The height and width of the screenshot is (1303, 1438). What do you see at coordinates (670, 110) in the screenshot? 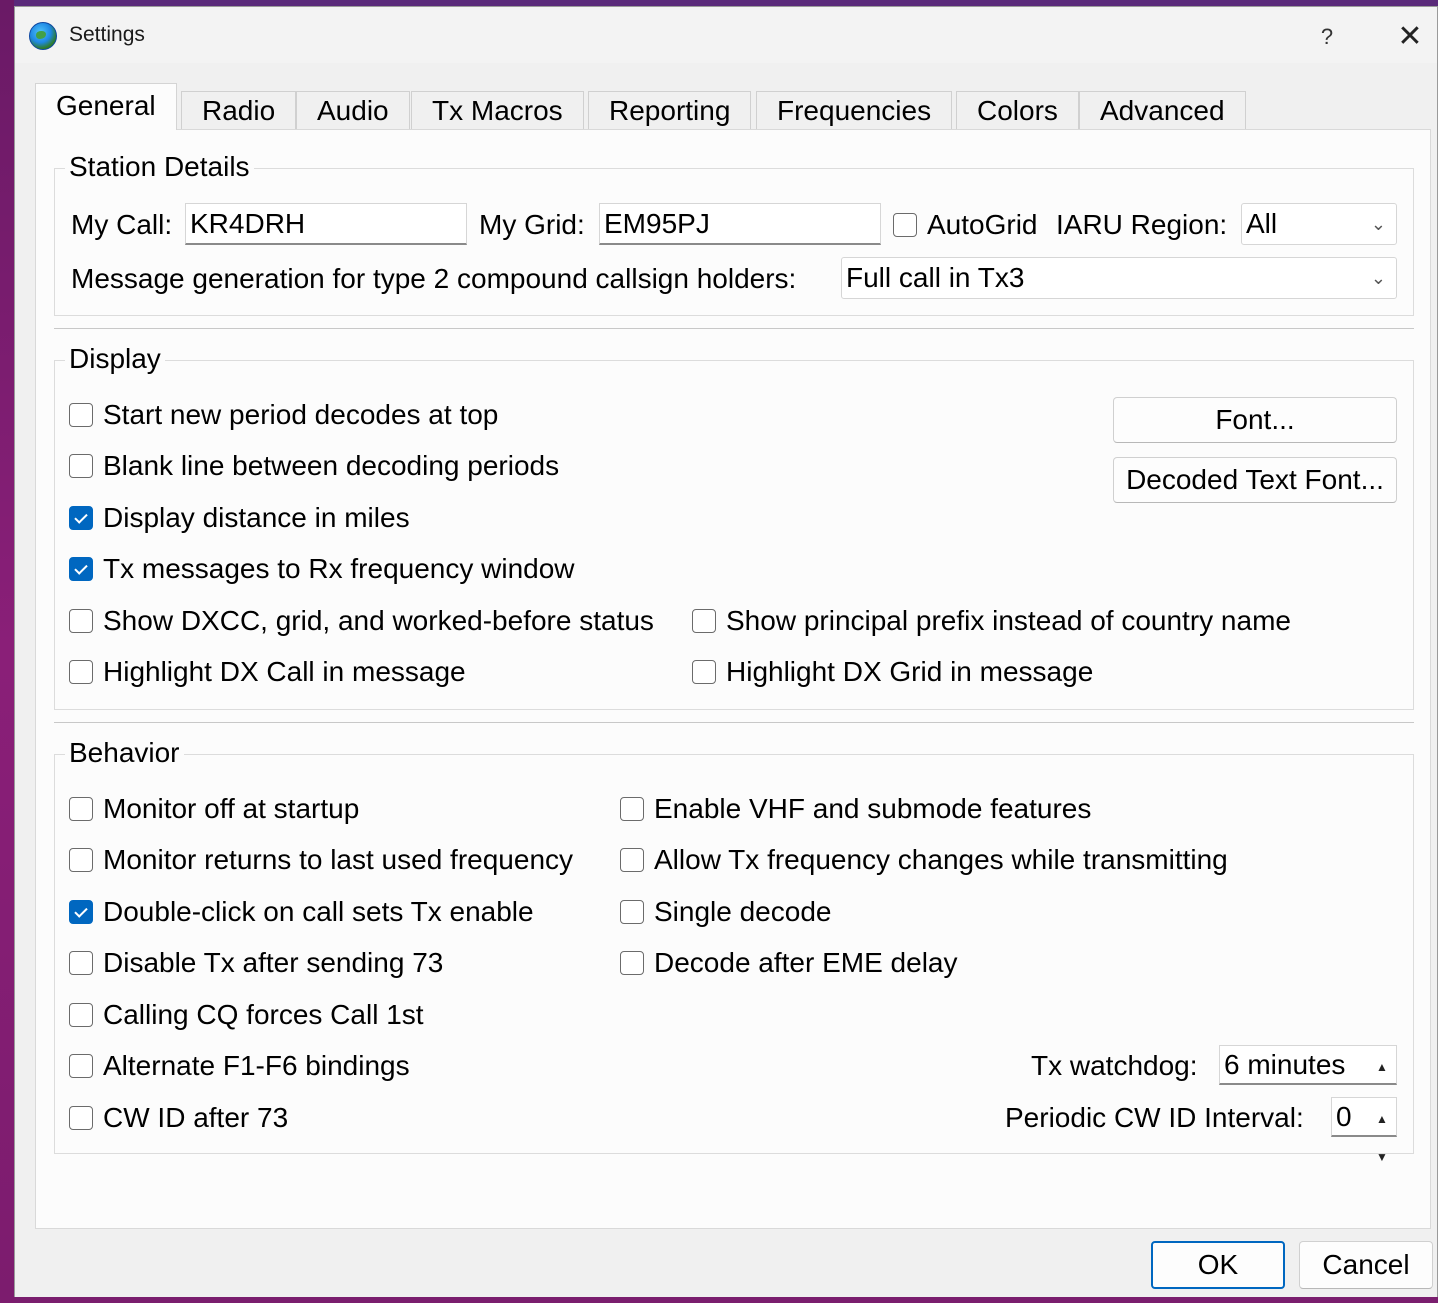
I see `tab-reporting: Reporting` at bounding box center [670, 110].